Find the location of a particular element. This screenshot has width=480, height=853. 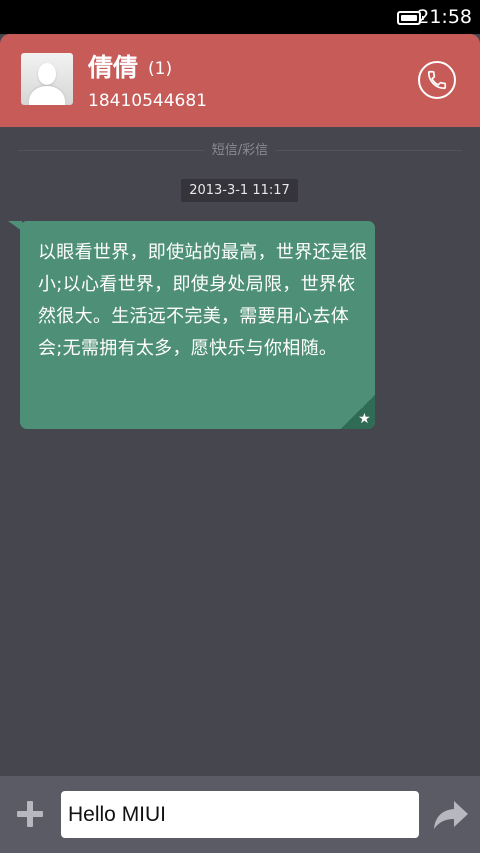

phone-call-icon is located at coordinates (437, 80).